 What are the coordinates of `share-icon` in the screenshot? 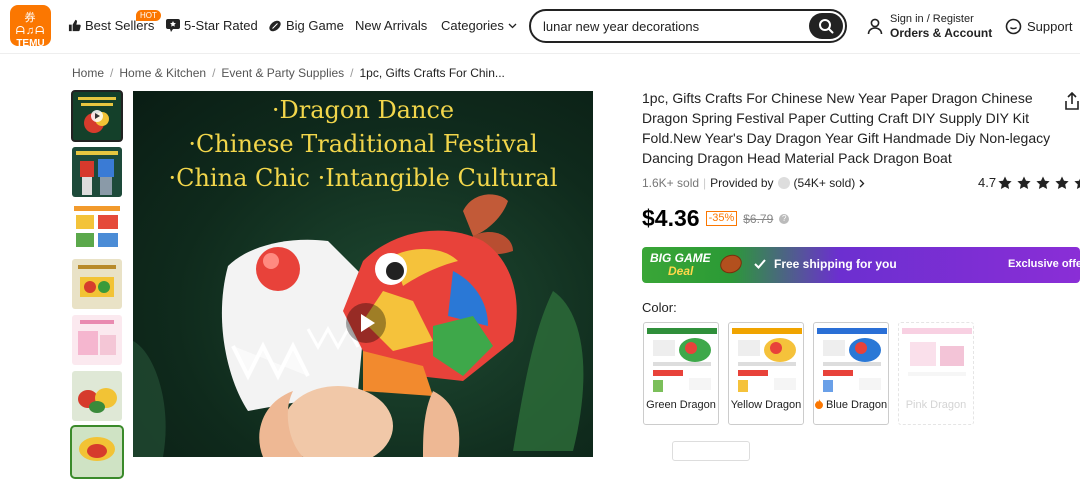 It's located at (1072, 100).